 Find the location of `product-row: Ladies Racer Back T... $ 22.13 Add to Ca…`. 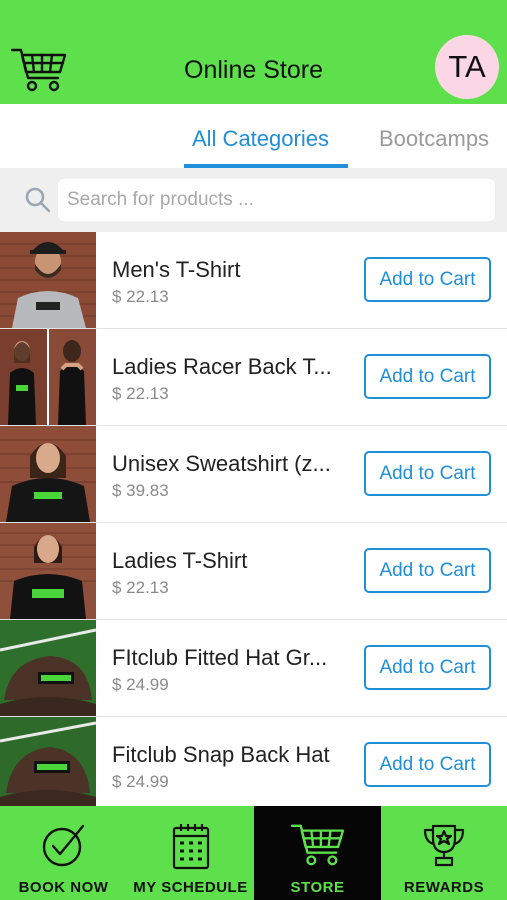

product-row: Ladies Racer Back T... $ 22.13 Add to Ca… is located at coordinates (253, 377).